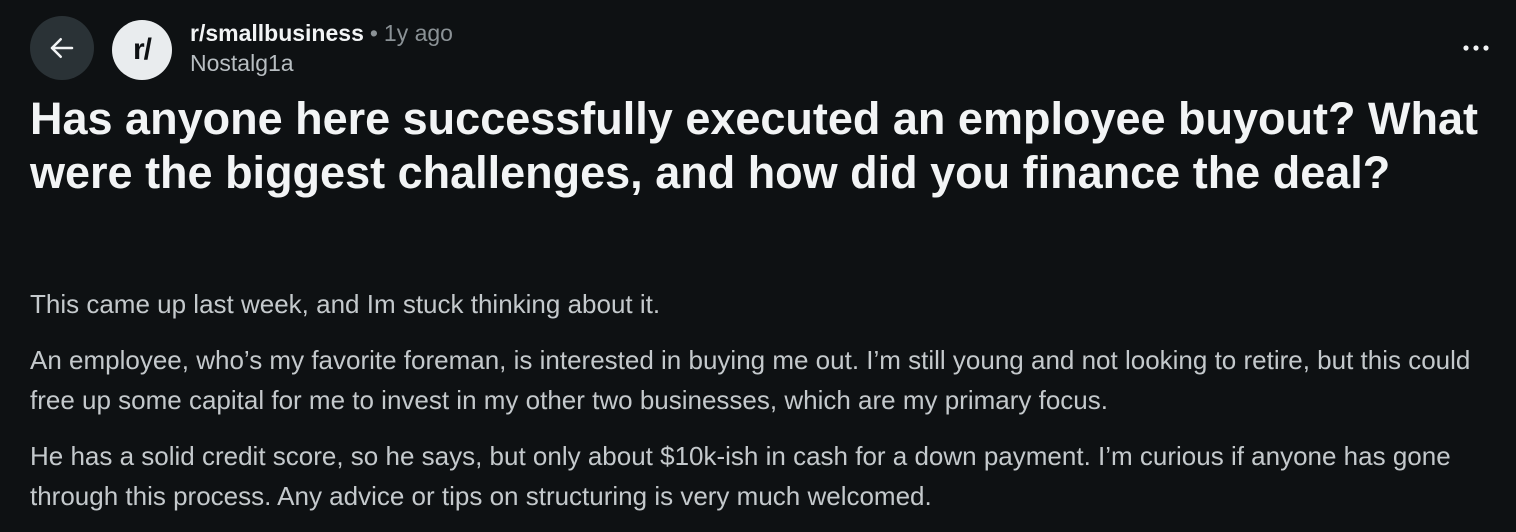  Describe the element at coordinates (418, 33) in the screenshot. I see `post-age: 1y ago` at that location.